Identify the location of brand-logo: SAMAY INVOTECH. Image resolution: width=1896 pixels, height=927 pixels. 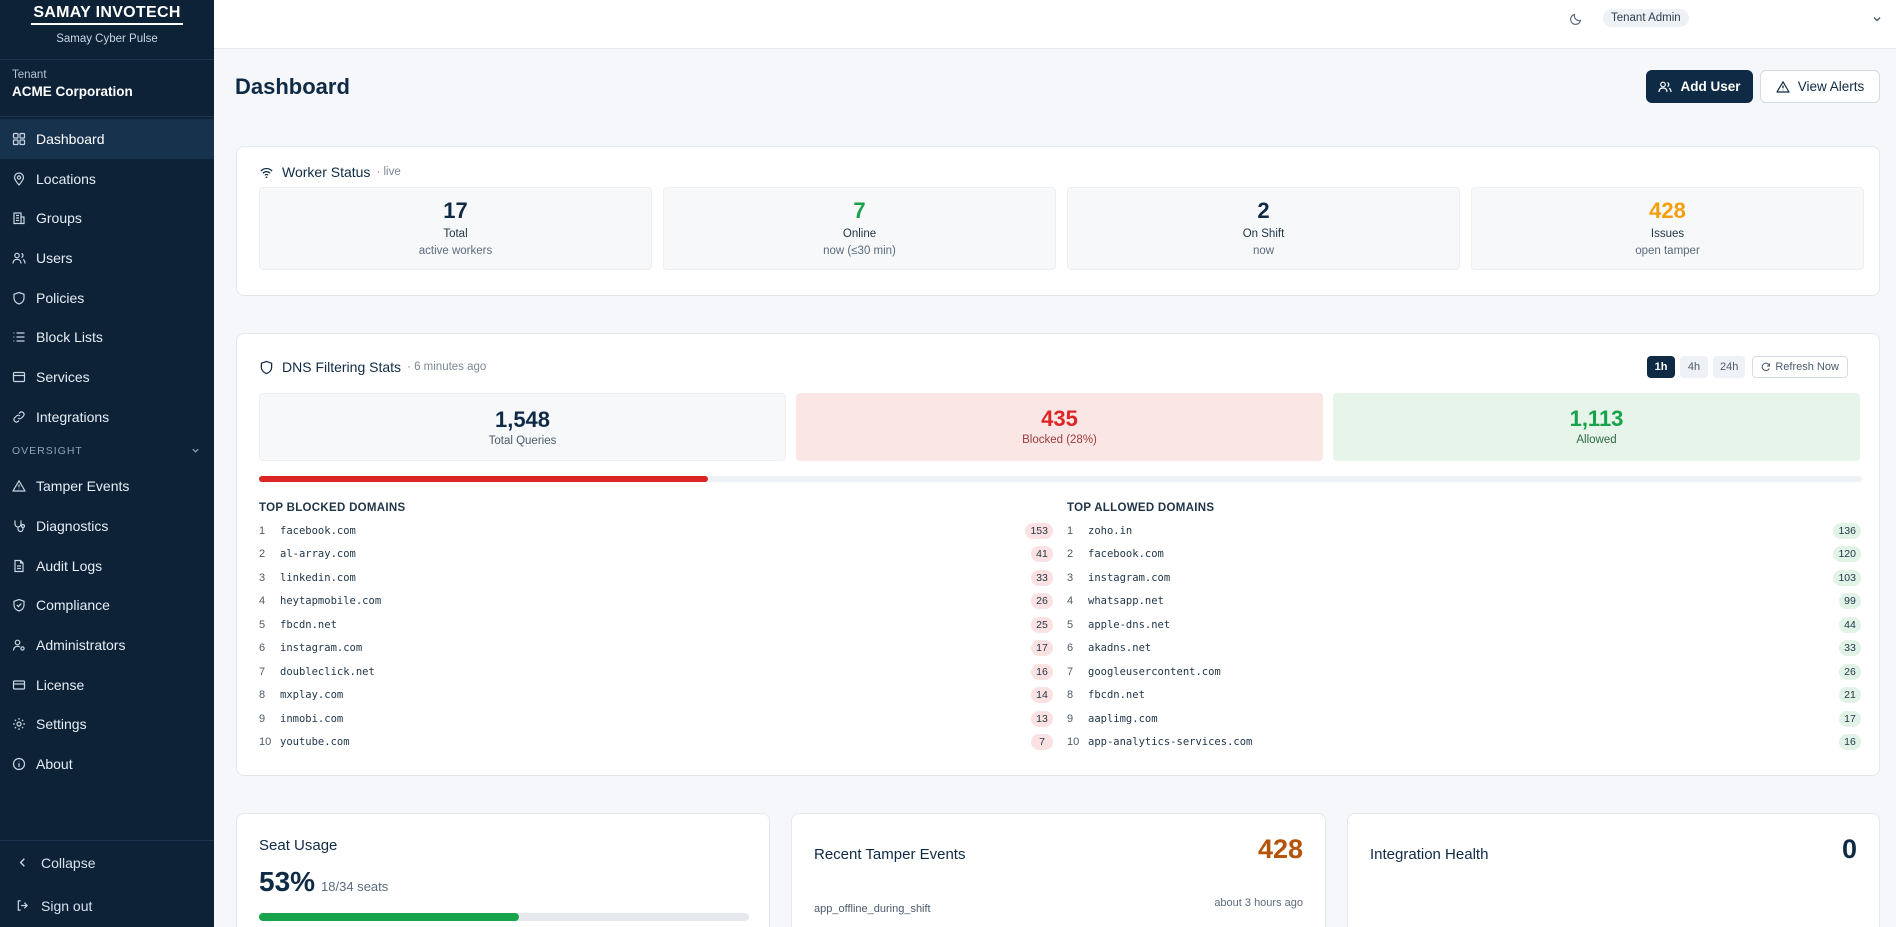
(107, 14).